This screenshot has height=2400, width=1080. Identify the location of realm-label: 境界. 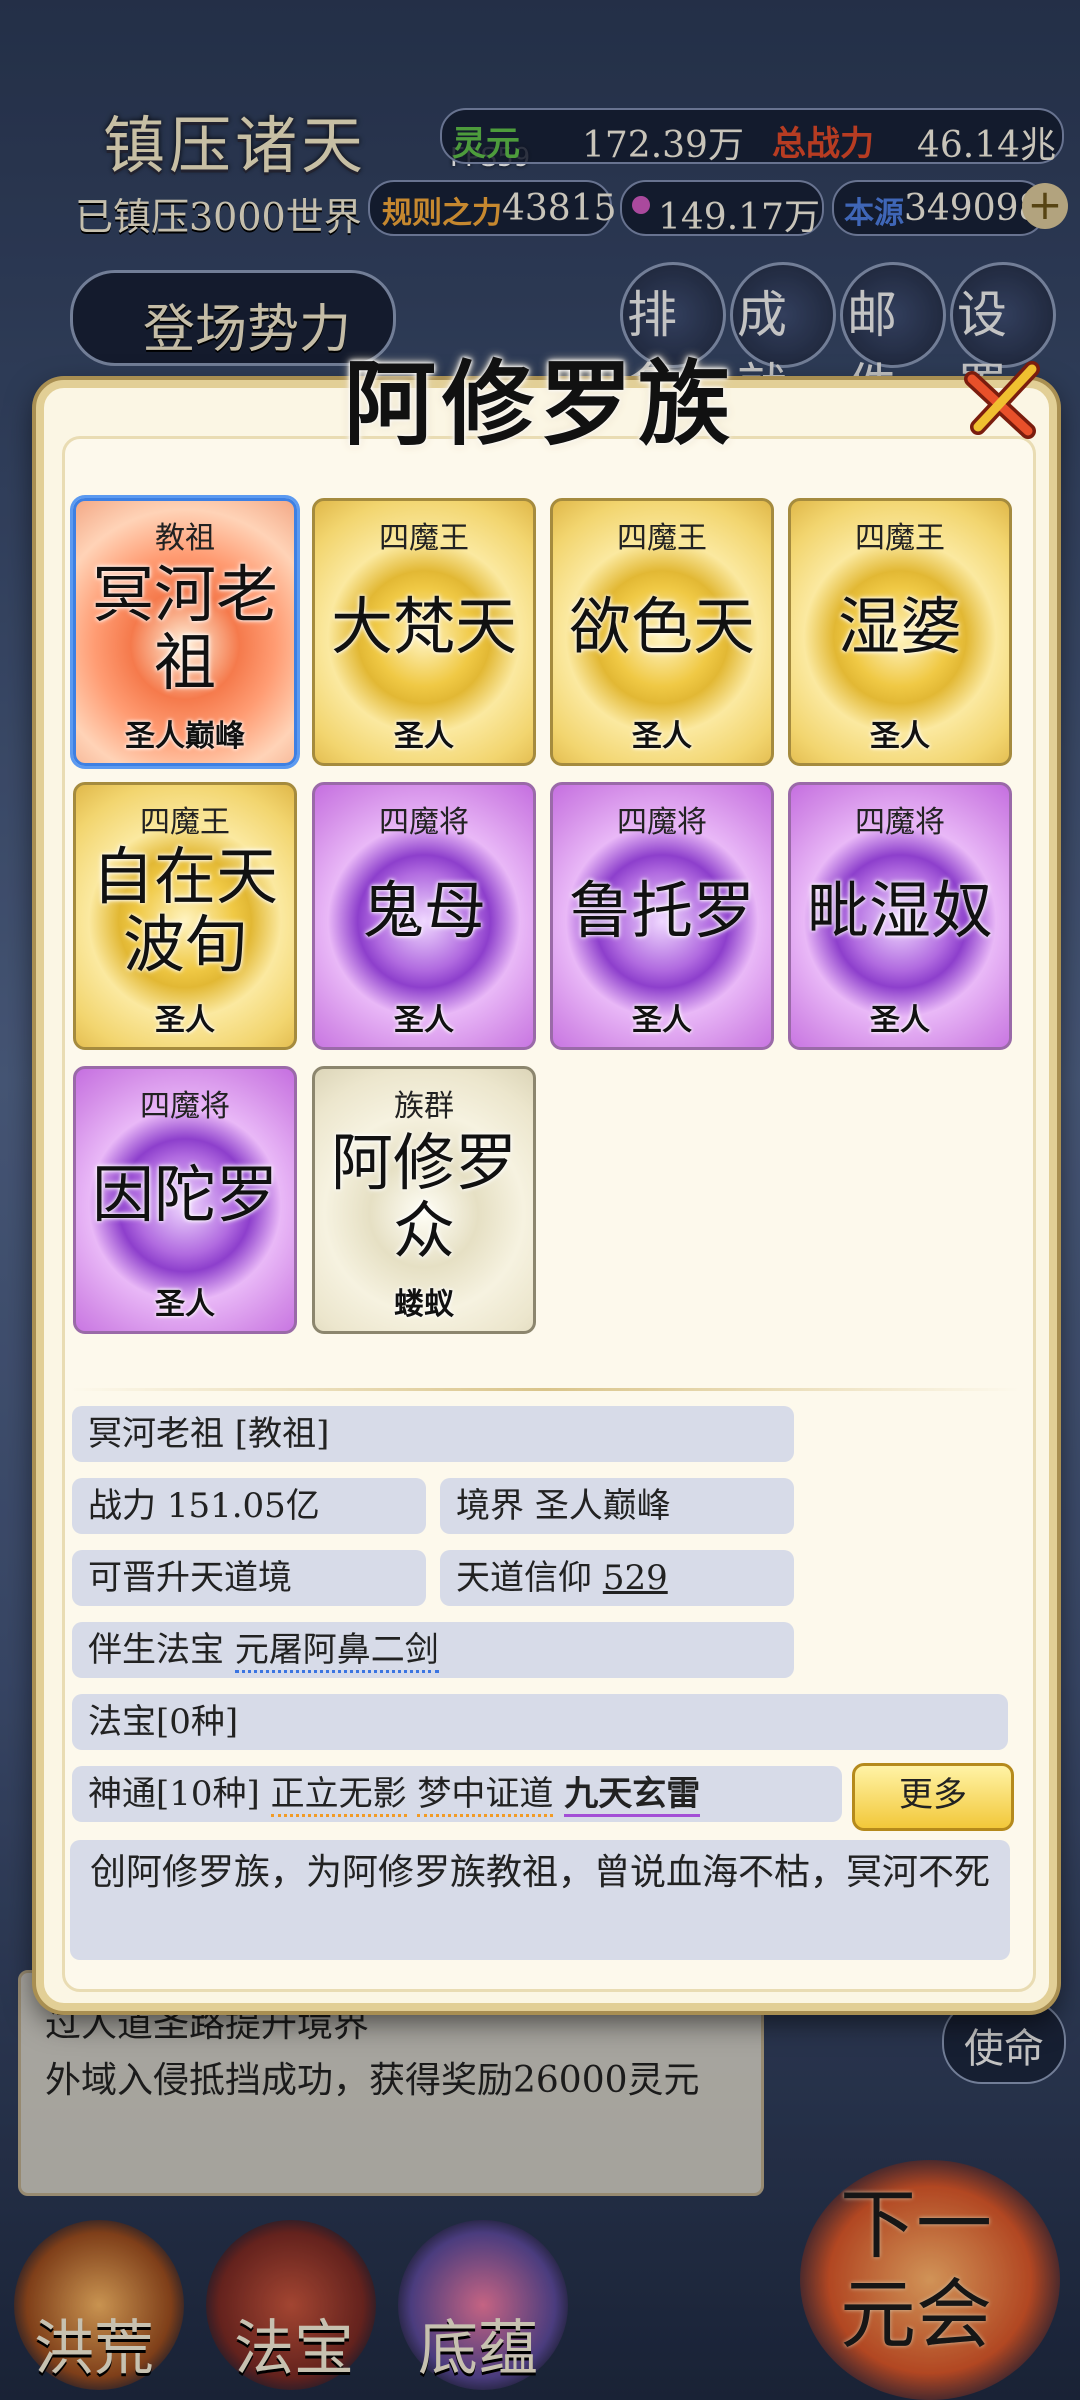
(490, 1506).